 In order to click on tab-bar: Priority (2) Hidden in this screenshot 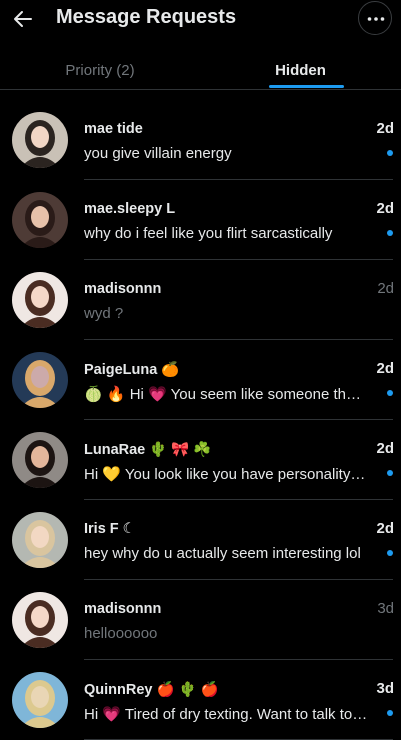, I will do `click(200, 71)`.